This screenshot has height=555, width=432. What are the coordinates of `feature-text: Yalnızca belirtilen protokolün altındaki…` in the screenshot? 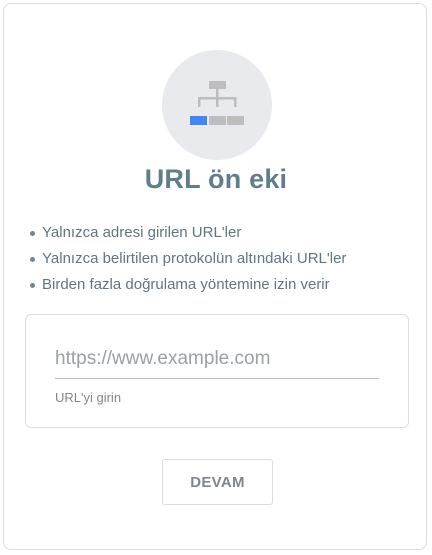 It's located at (194, 258).